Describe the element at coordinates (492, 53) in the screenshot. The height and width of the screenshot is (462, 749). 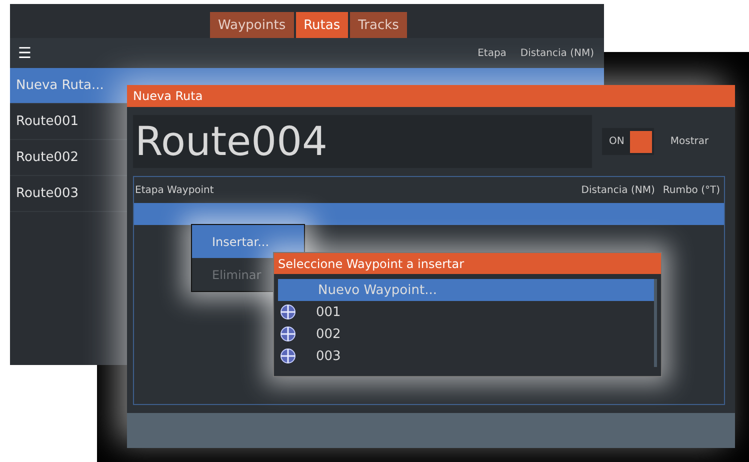
I see `column-header: Etapa` at that location.